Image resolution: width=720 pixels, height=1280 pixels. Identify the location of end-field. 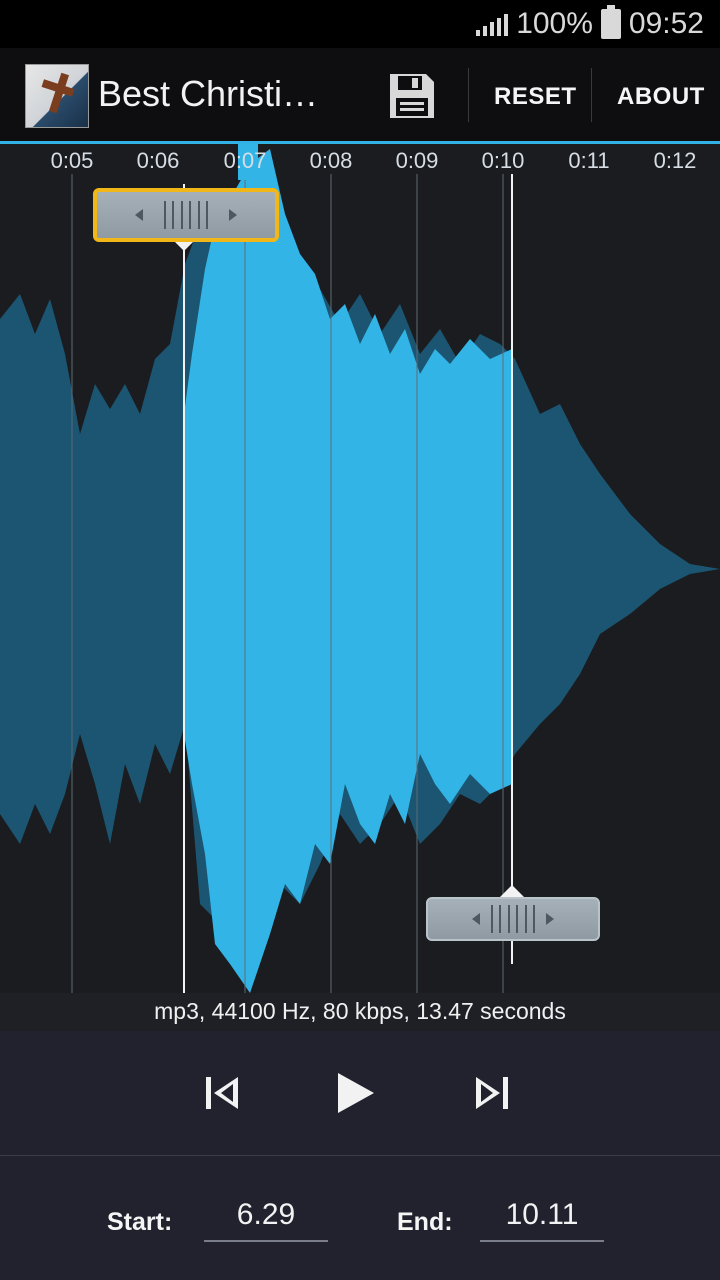
(542, 1216).